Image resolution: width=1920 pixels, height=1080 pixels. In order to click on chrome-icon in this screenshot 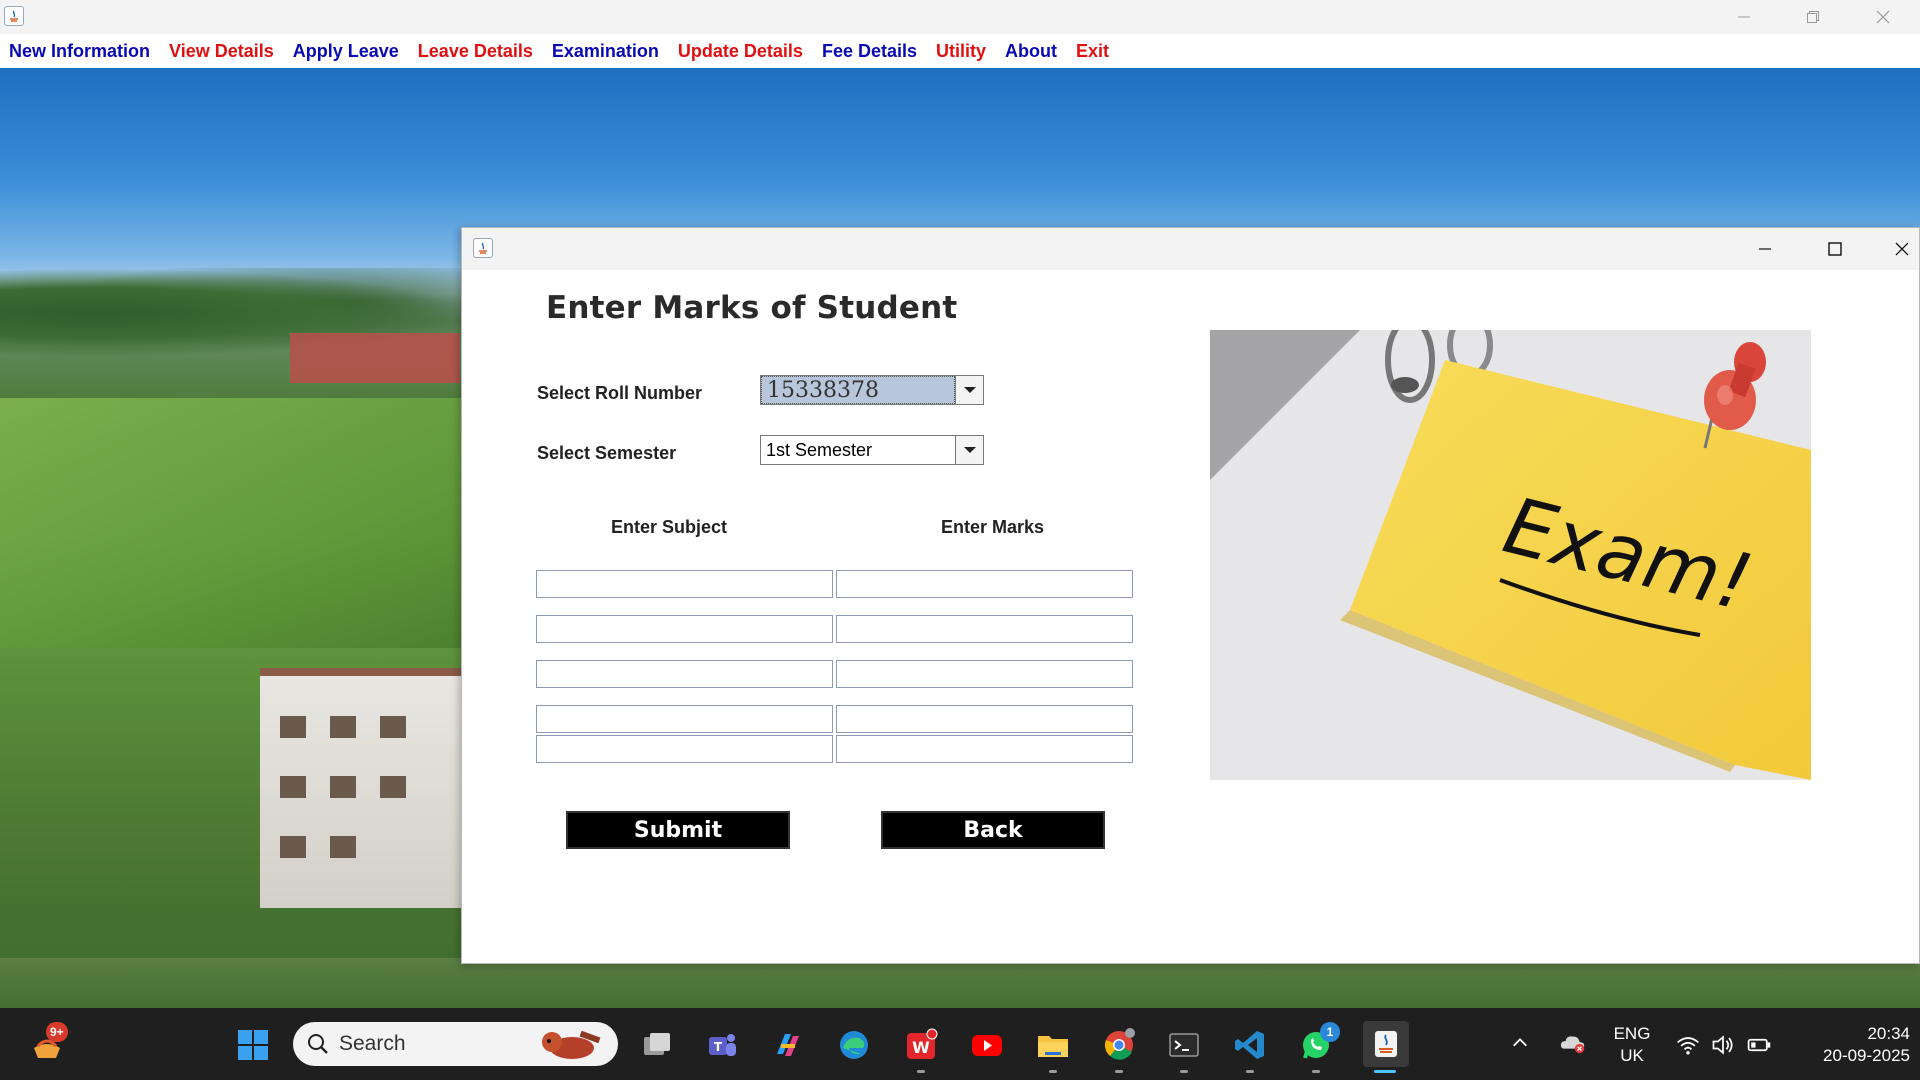, I will do `click(1119, 1044)`.